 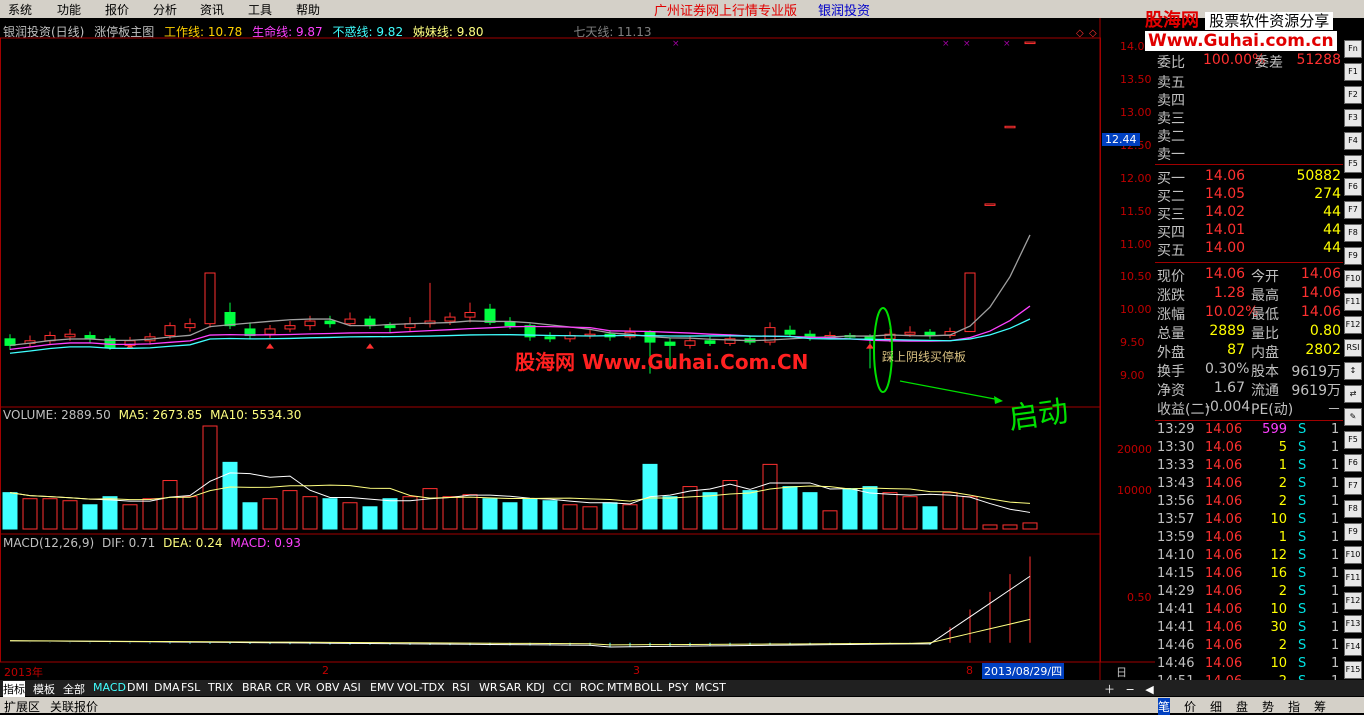 What do you see at coordinates (1249, 249) in the screenshot?
I see `bid-row: 买五 14.00 44` at bounding box center [1249, 249].